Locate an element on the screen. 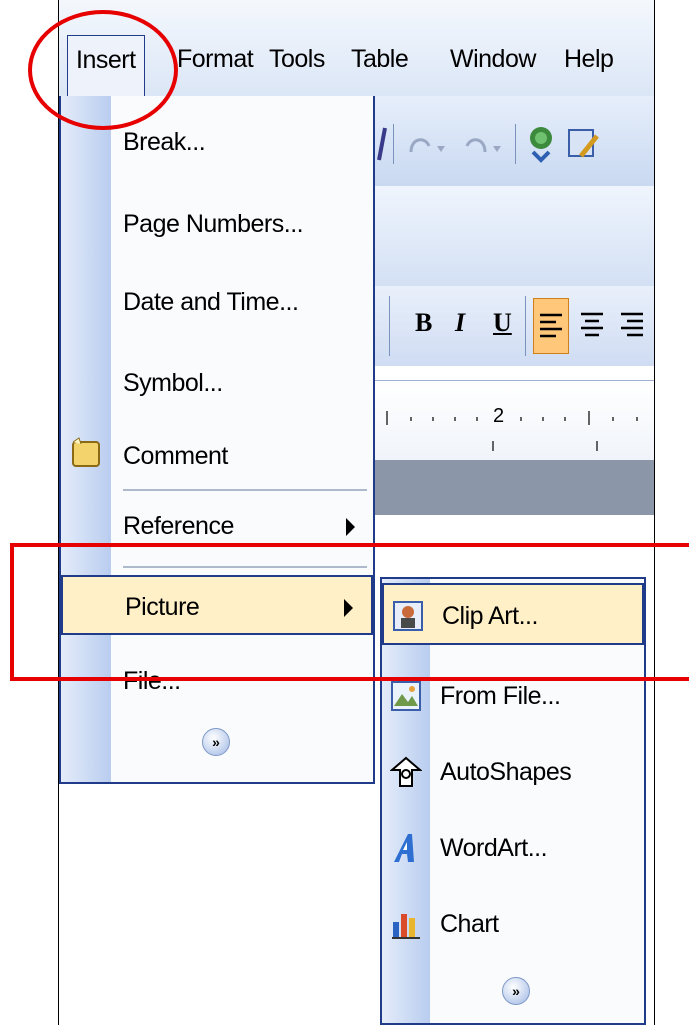 The image size is (689, 1025). menu-tools: Tools is located at coordinates (297, 59).